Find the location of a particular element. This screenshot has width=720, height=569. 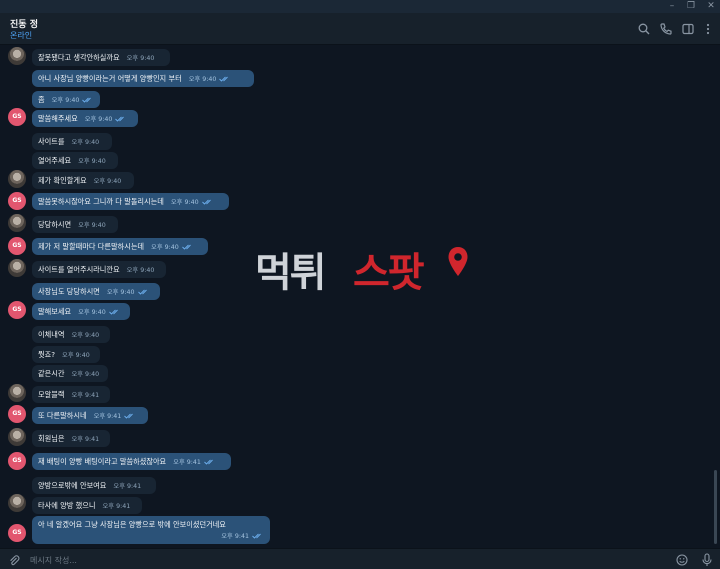

sidebar-toggle-icon is located at coordinates (688, 29).